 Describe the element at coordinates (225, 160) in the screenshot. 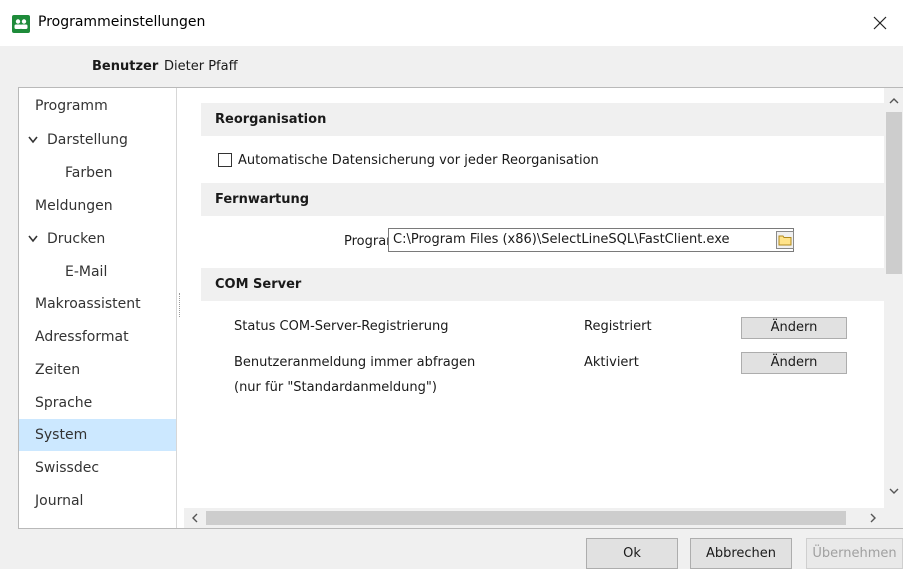

I see `auto-backup-checkbox` at that location.